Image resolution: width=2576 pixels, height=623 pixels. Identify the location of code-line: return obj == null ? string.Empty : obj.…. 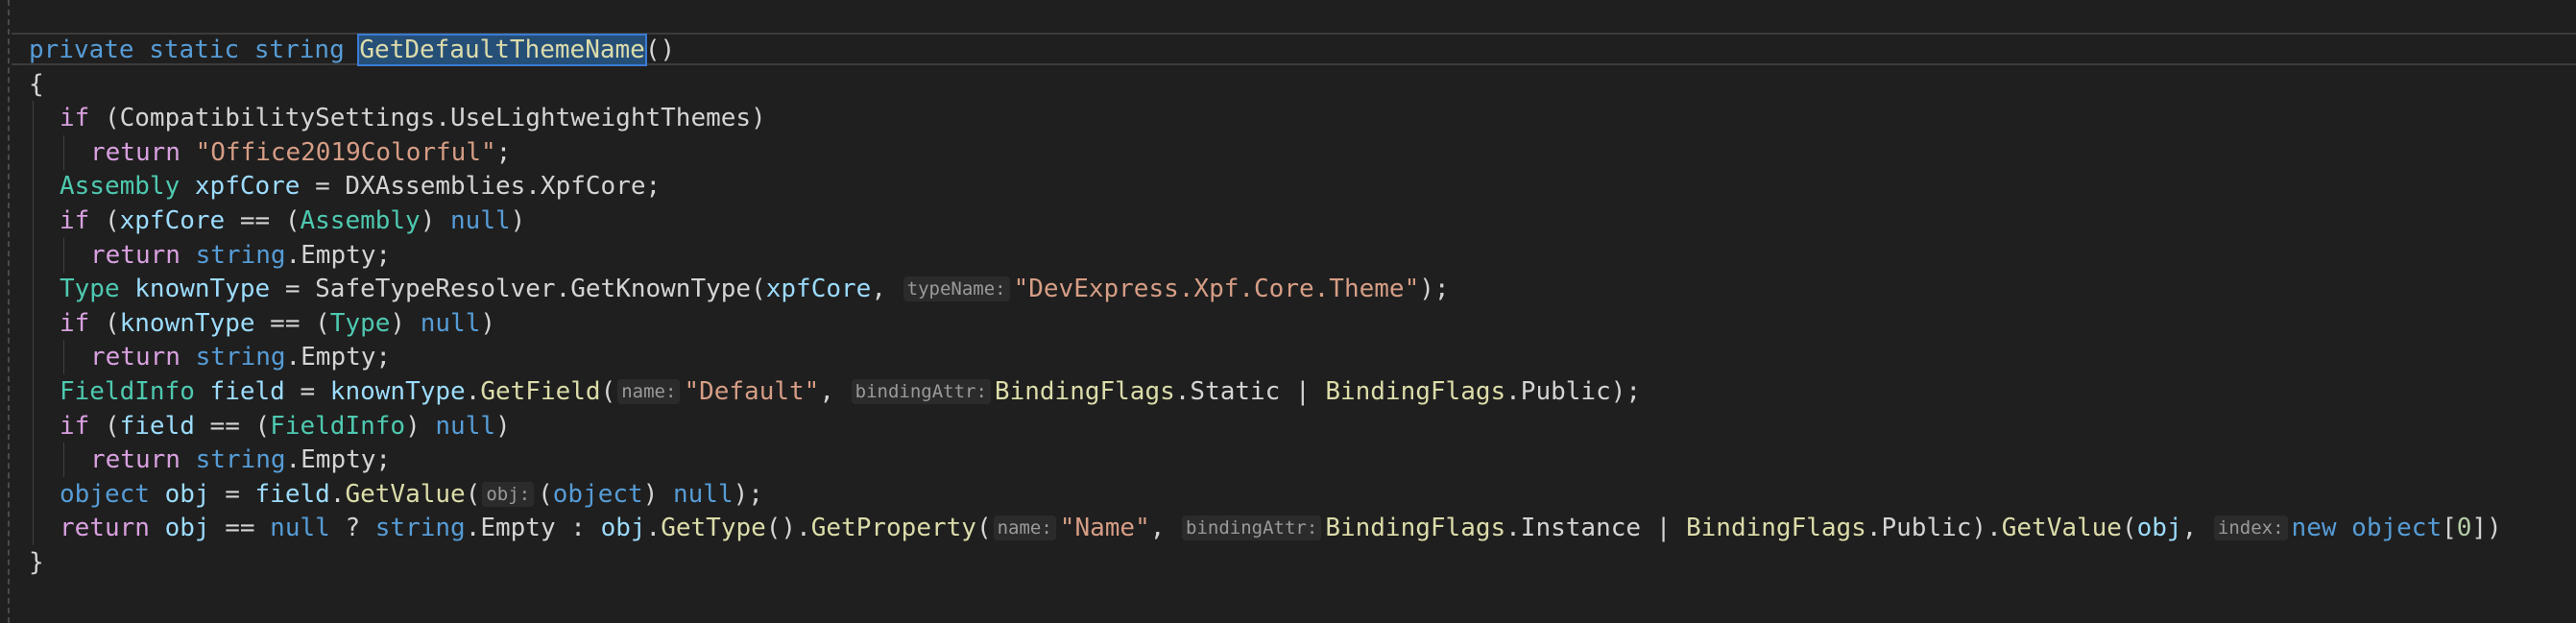
(1267, 528).